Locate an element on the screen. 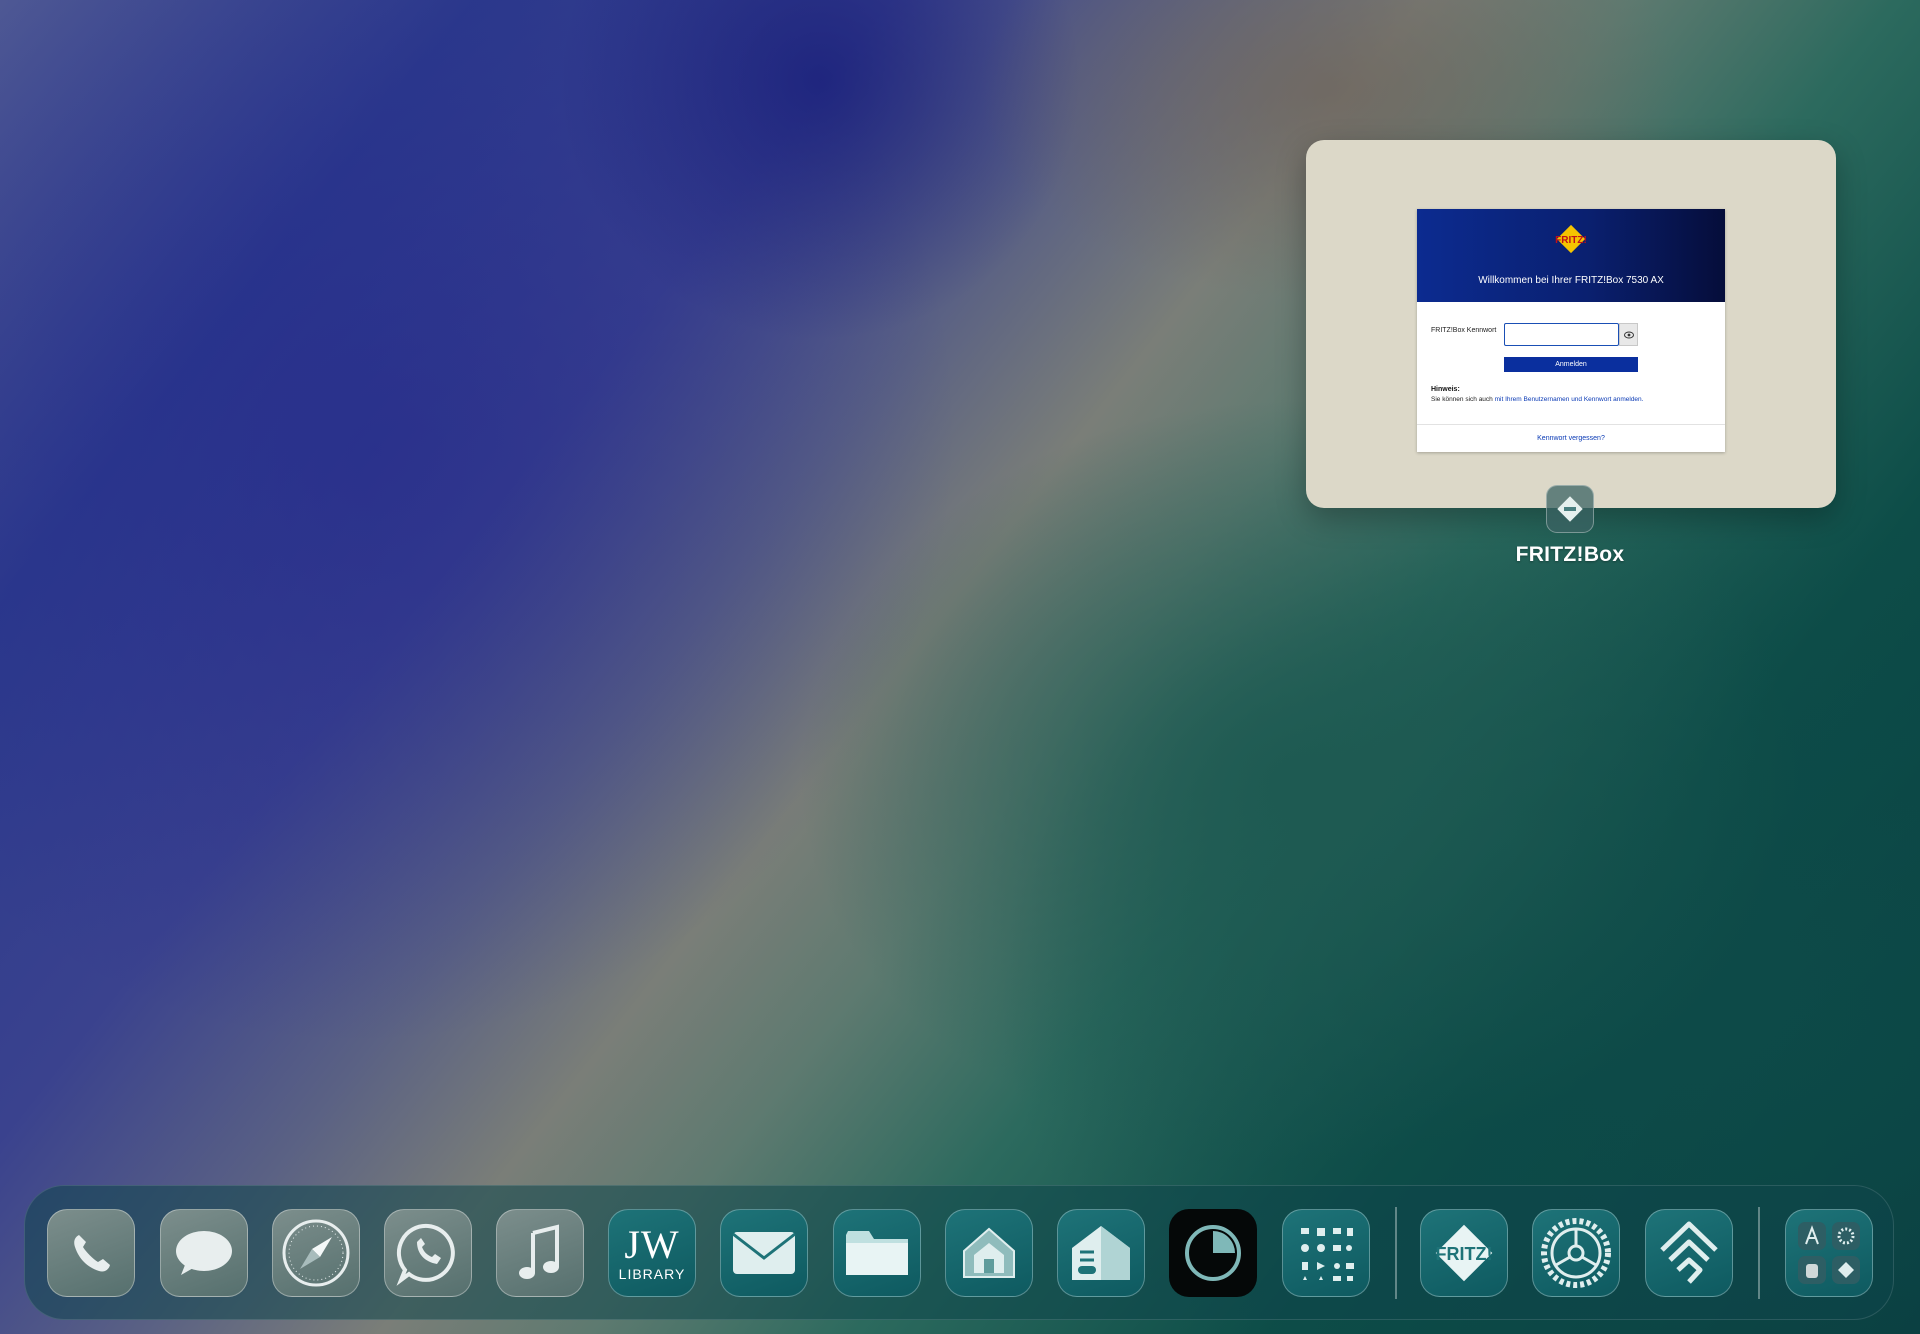 Image resolution: width=1920 pixels, height=1334 pixels. login-button: Anmelden is located at coordinates (1571, 364).